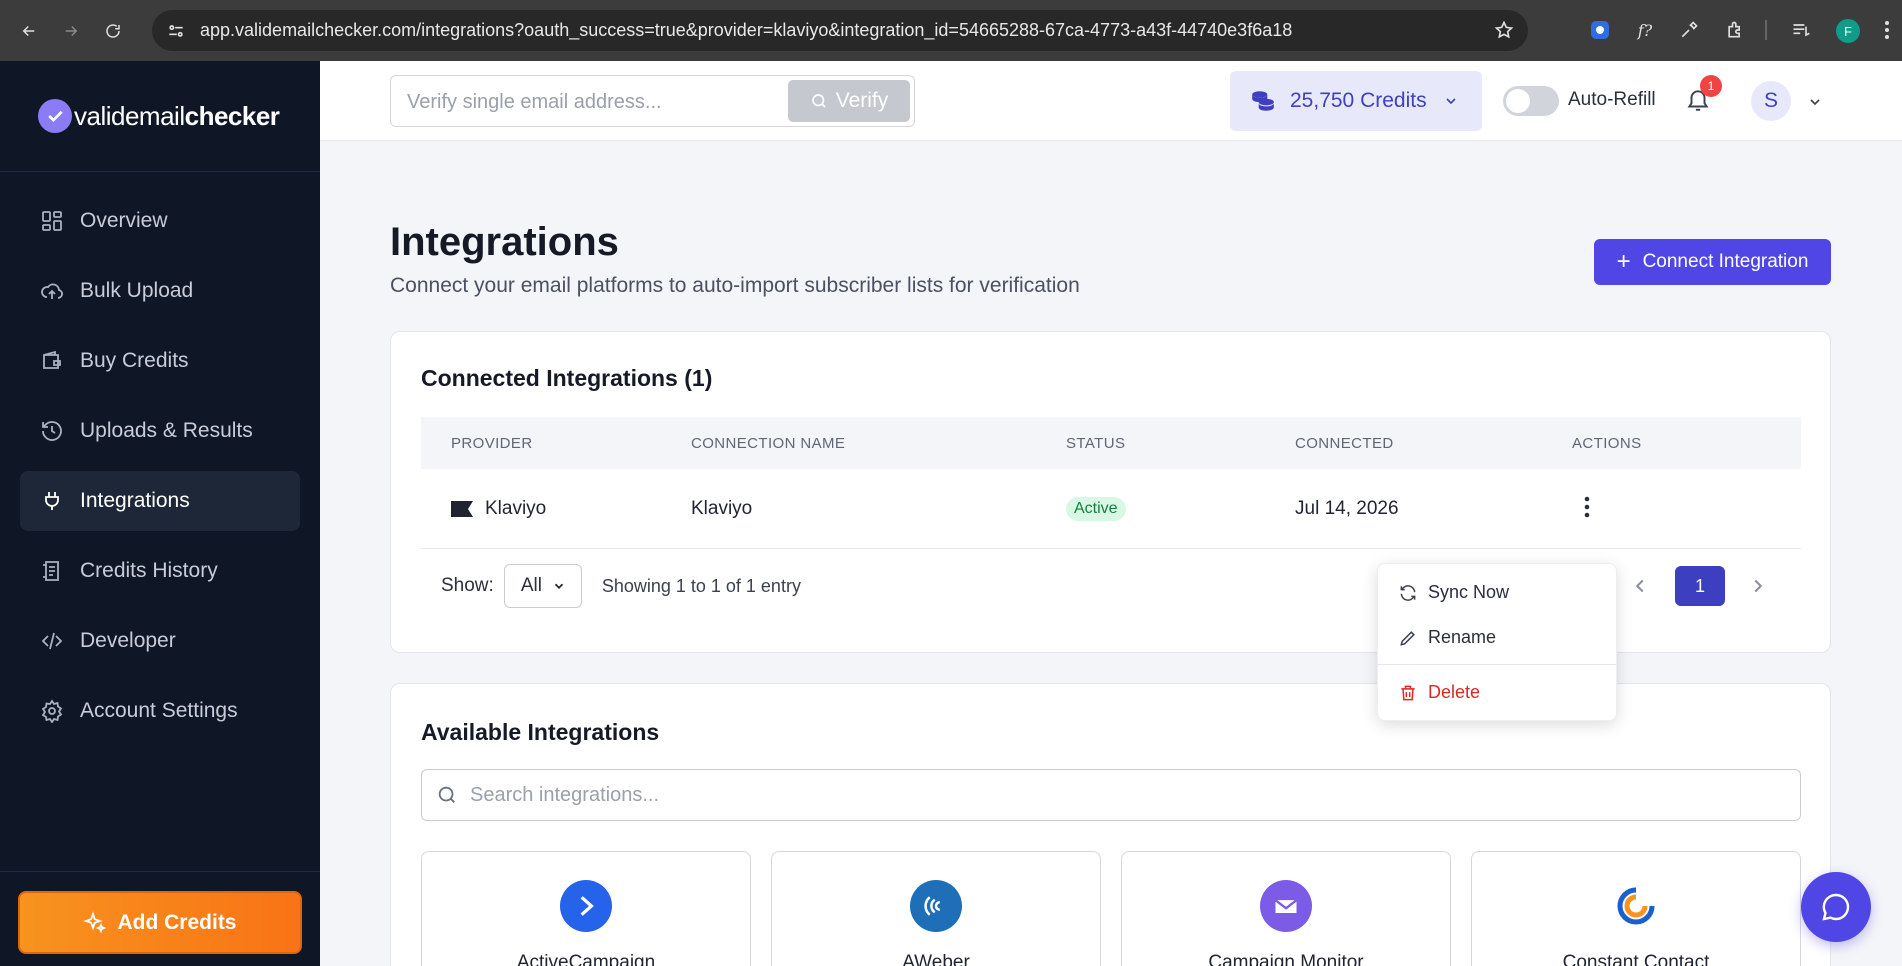 This screenshot has width=1902, height=966. What do you see at coordinates (124, 220) in the screenshot?
I see `sidebar-item-label: Overview` at bounding box center [124, 220].